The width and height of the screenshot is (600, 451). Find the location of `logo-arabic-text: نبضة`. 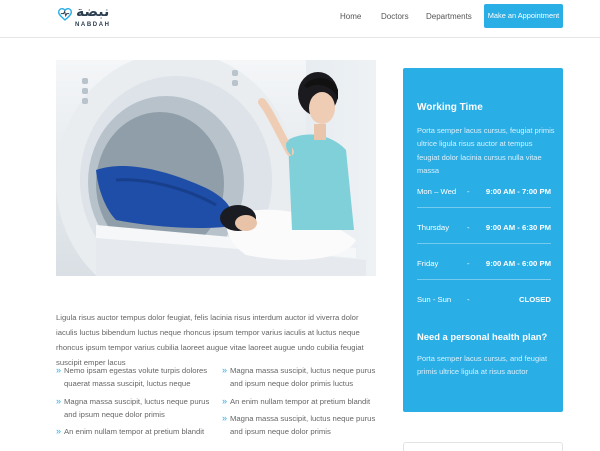

logo-arabic-text: نبضة is located at coordinates (93, 12).